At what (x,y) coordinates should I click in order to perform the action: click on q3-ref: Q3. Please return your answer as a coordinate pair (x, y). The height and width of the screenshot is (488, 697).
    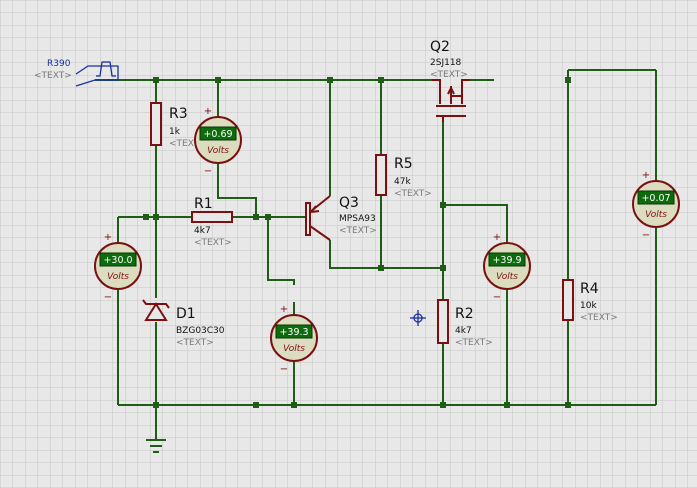
    Looking at the image, I should click on (349, 203).